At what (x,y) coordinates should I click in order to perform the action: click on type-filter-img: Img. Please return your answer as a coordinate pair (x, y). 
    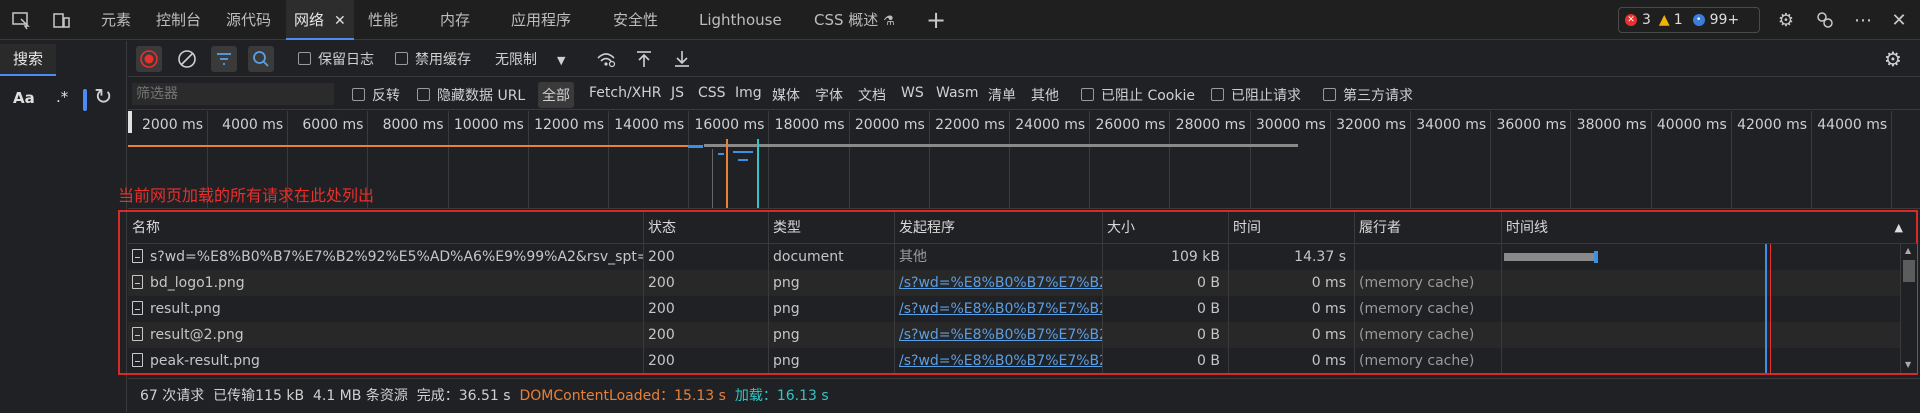
    Looking at the image, I should click on (748, 93).